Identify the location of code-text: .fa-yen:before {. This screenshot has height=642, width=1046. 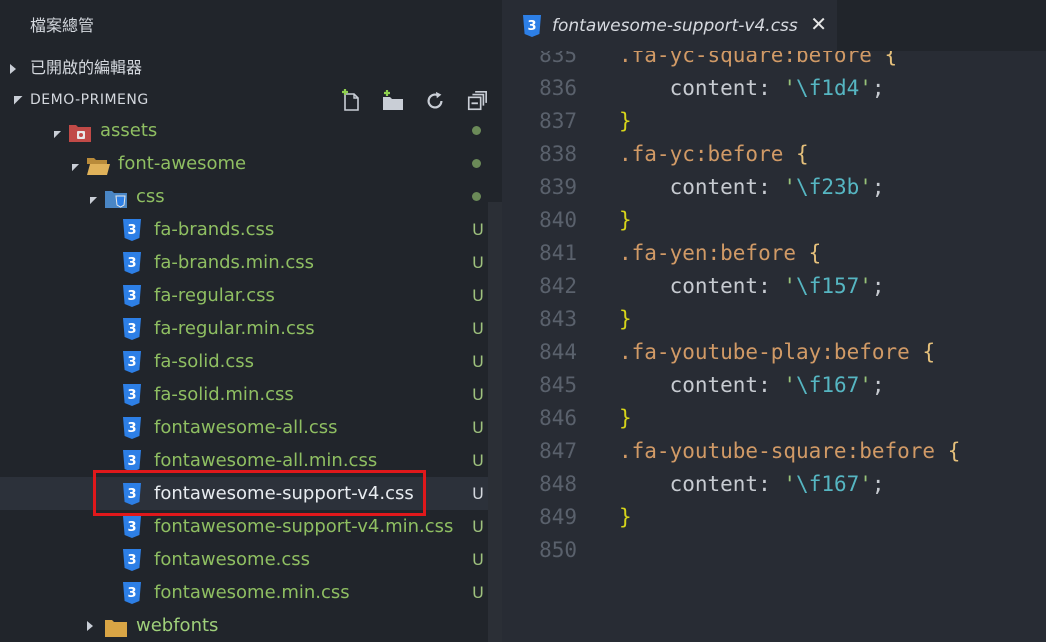
(720, 253).